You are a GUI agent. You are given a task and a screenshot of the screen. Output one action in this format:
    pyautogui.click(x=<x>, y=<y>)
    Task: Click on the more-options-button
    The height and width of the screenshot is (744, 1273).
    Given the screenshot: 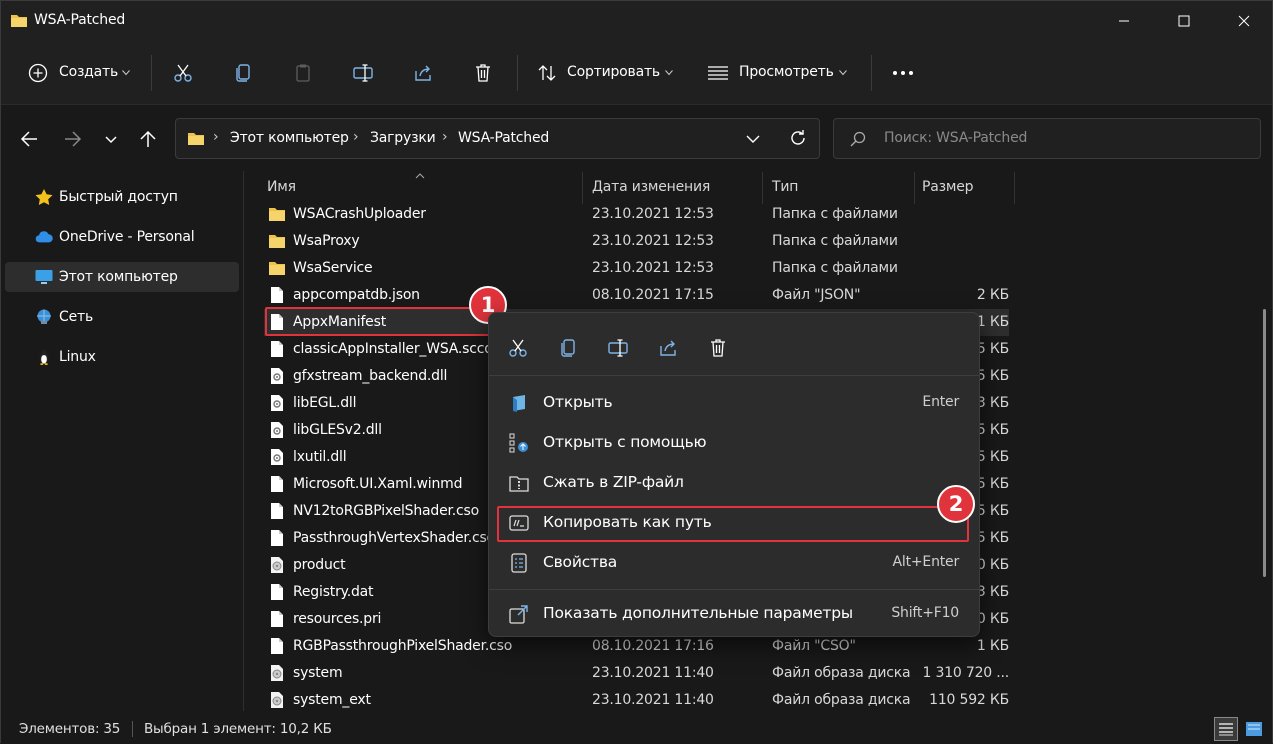 What is the action you would take?
    pyautogui.click(x=903, y=73)
    